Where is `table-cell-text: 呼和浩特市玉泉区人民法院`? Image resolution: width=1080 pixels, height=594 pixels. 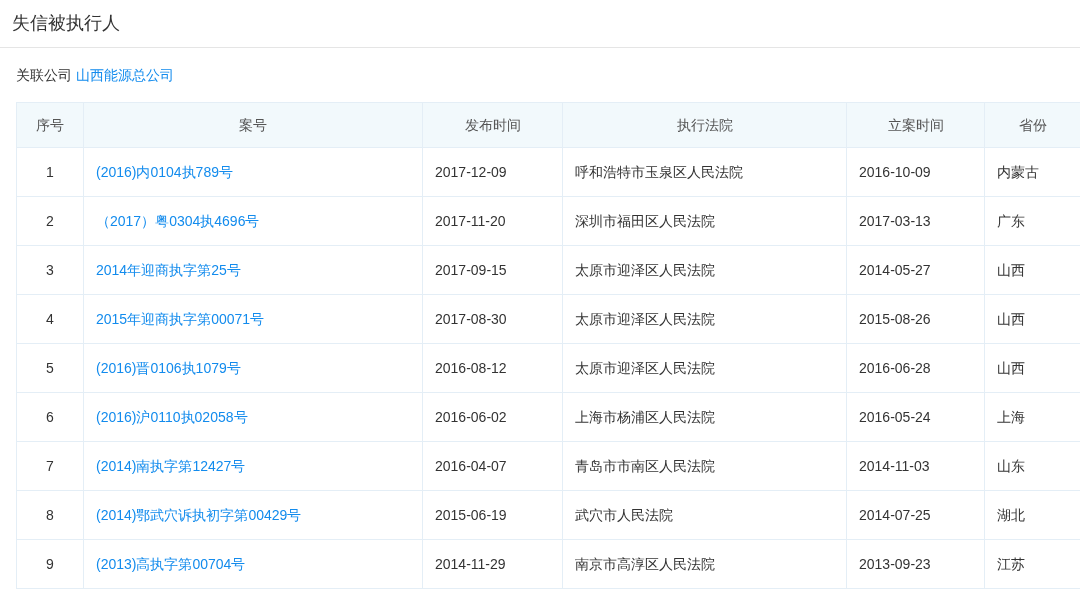 table-cell-text: 呼和浩特市玉泉区人民法院 is located at coordinates (659, 172).